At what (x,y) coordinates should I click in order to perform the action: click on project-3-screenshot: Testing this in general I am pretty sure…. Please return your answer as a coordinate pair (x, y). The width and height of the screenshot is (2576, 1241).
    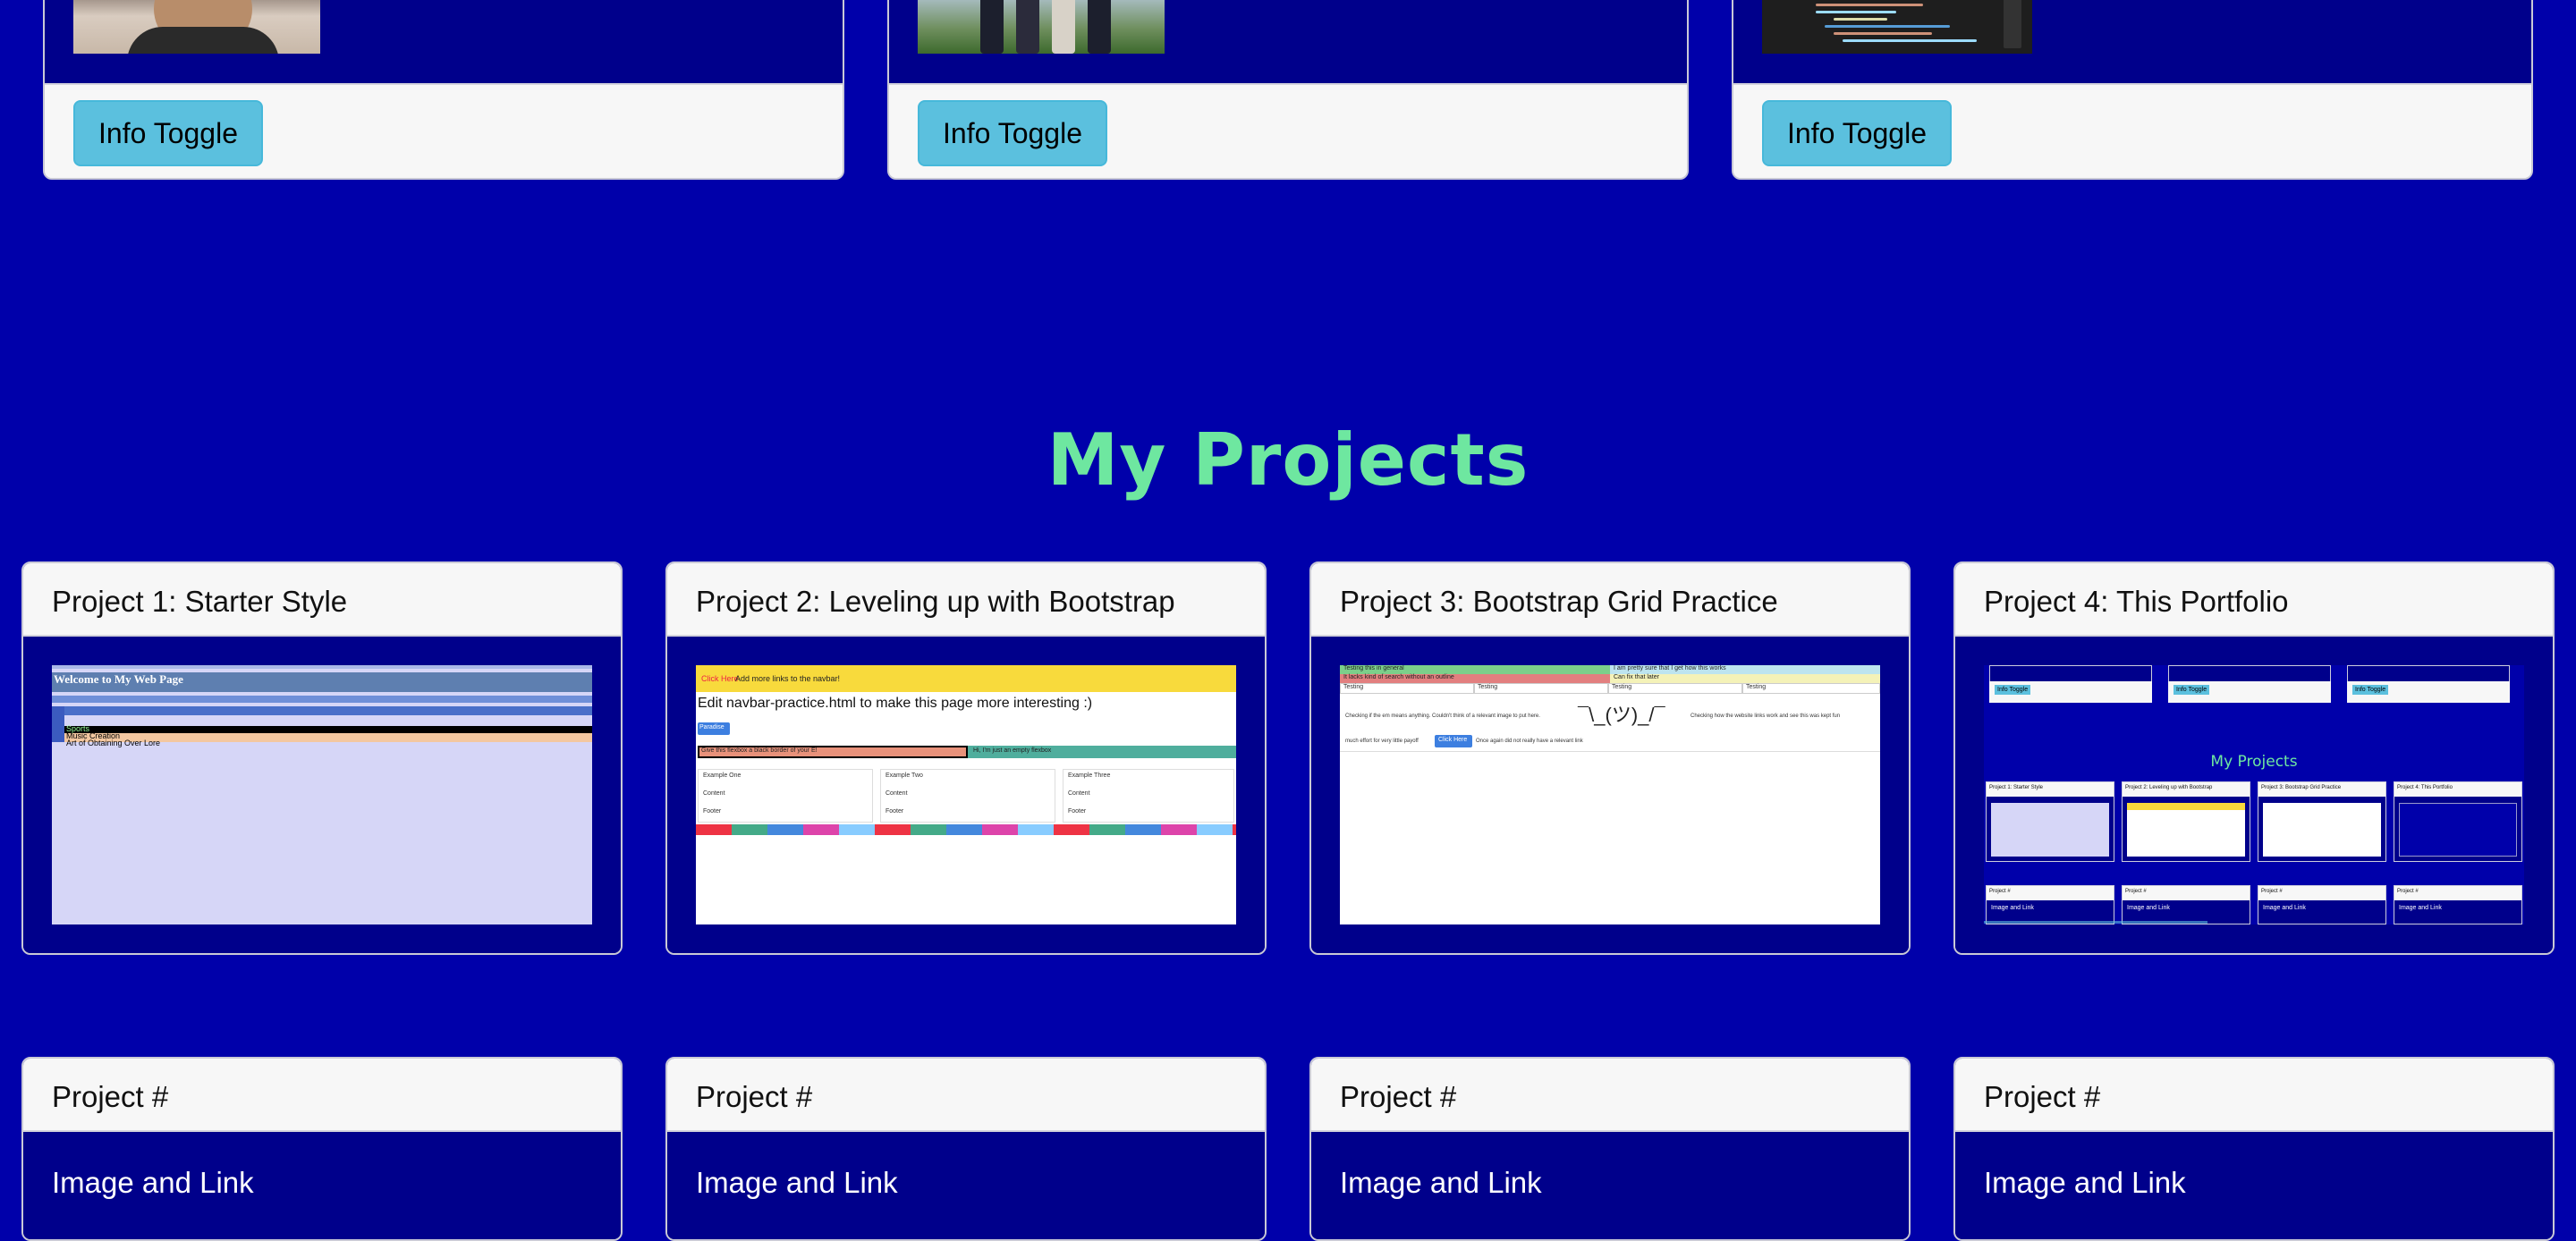
    Looking at the image, I should click on (1610, 794).